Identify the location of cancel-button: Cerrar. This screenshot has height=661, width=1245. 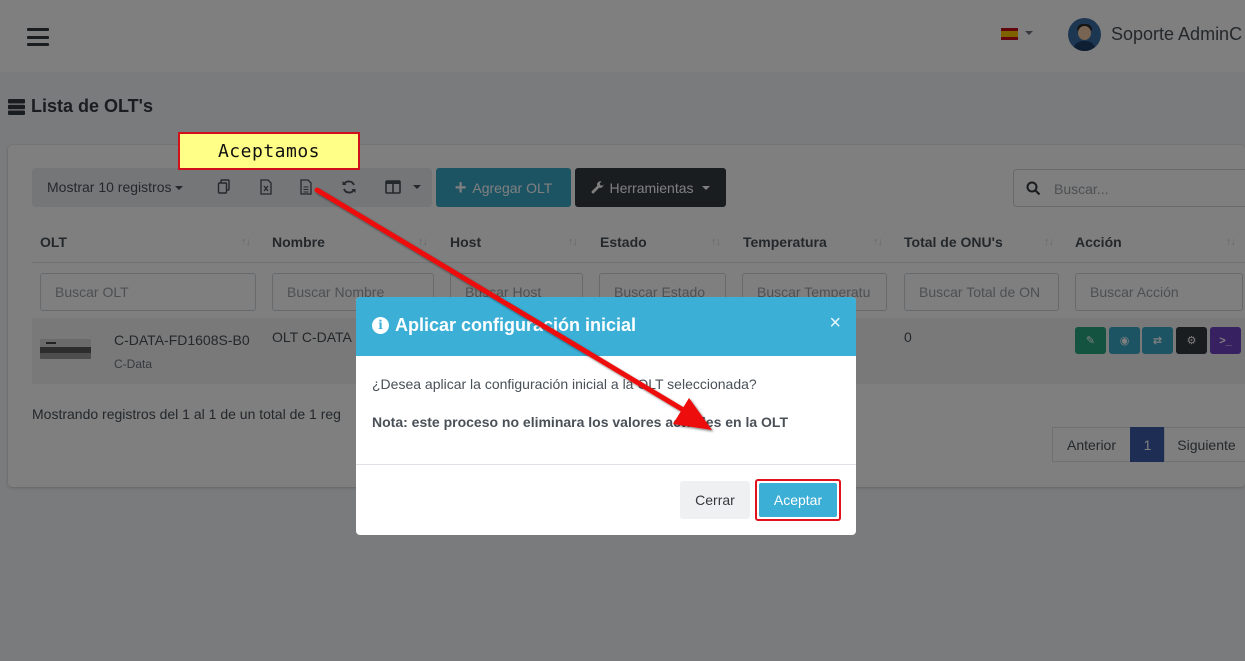
(715, 500).